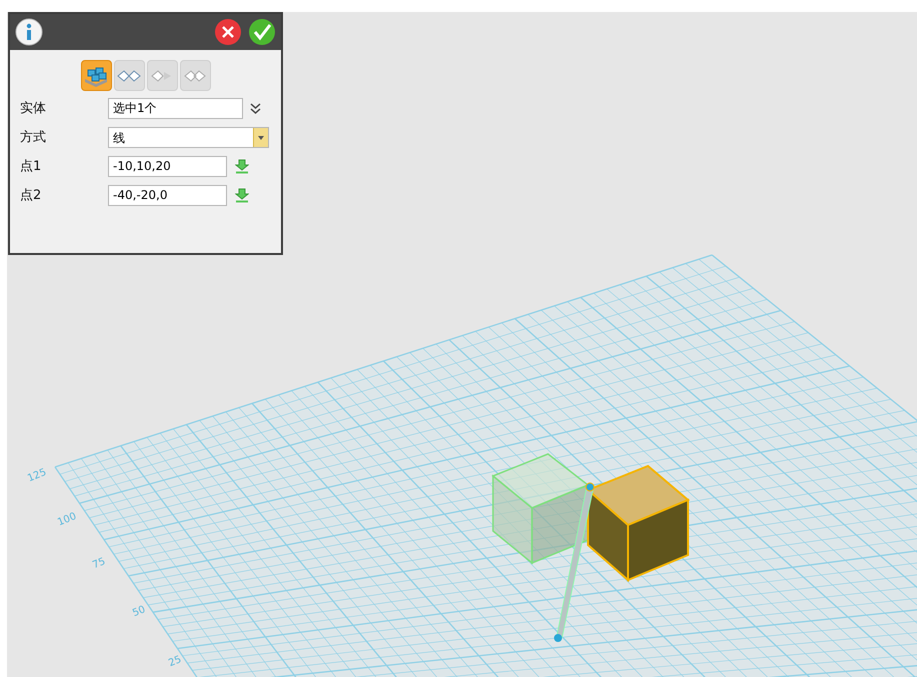 The image size is (917, 677). I want to click on field-label: 实体, so click(33, 109).